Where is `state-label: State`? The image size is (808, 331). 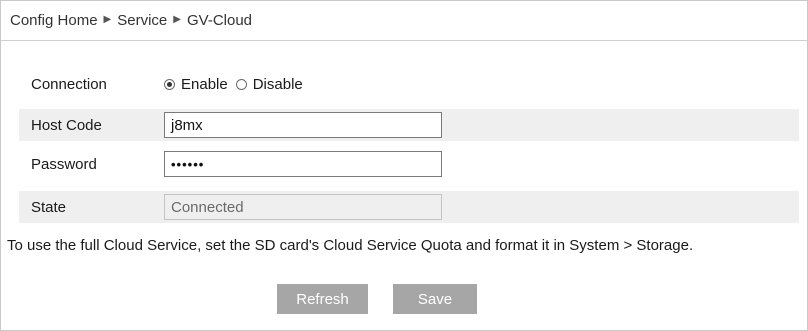 state-label: State is located at coordinates (49, 207).